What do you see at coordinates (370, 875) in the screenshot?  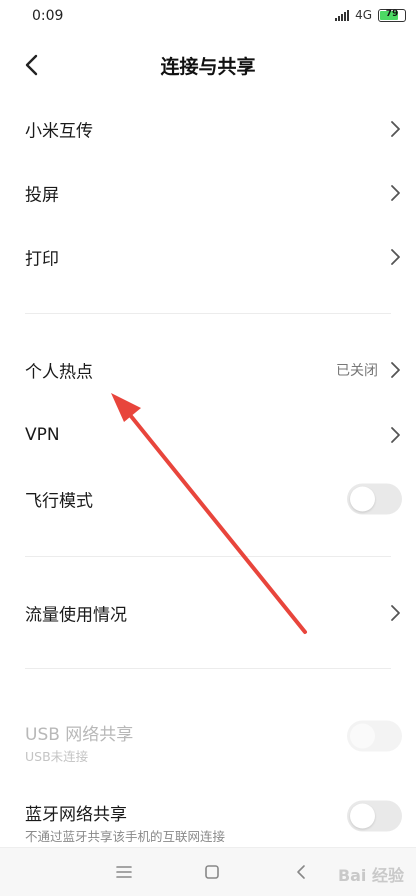 I see `watermark: Bai 经验` at bounding box center [370, 875].